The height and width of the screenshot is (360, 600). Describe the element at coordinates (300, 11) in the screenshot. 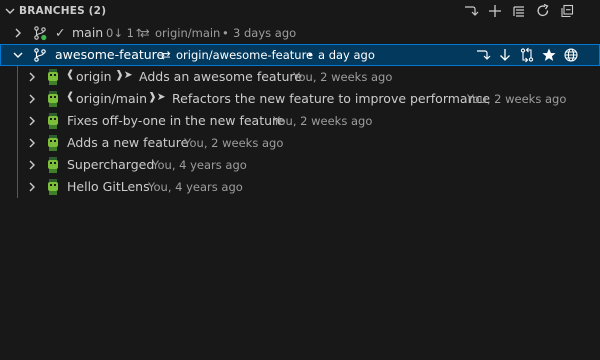

I see `branches-section-header: BRANCHES (2)` at that location.